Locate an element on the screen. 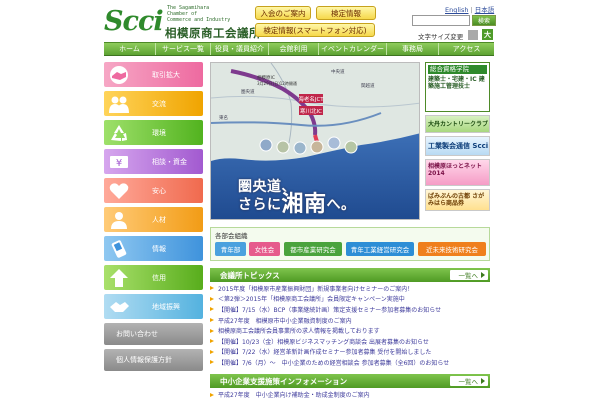 The image size is (600, 400). font-size-large-button: 大 is located at coordinates (487, 34).